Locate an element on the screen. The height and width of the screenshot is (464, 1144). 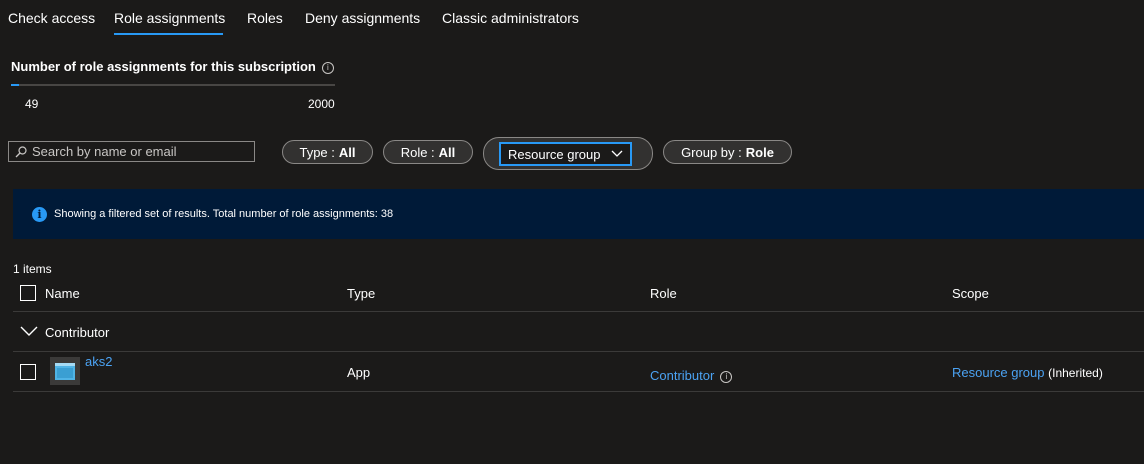
row-scope: Resource group (Inherited) is located at coordinates (1027, 372).